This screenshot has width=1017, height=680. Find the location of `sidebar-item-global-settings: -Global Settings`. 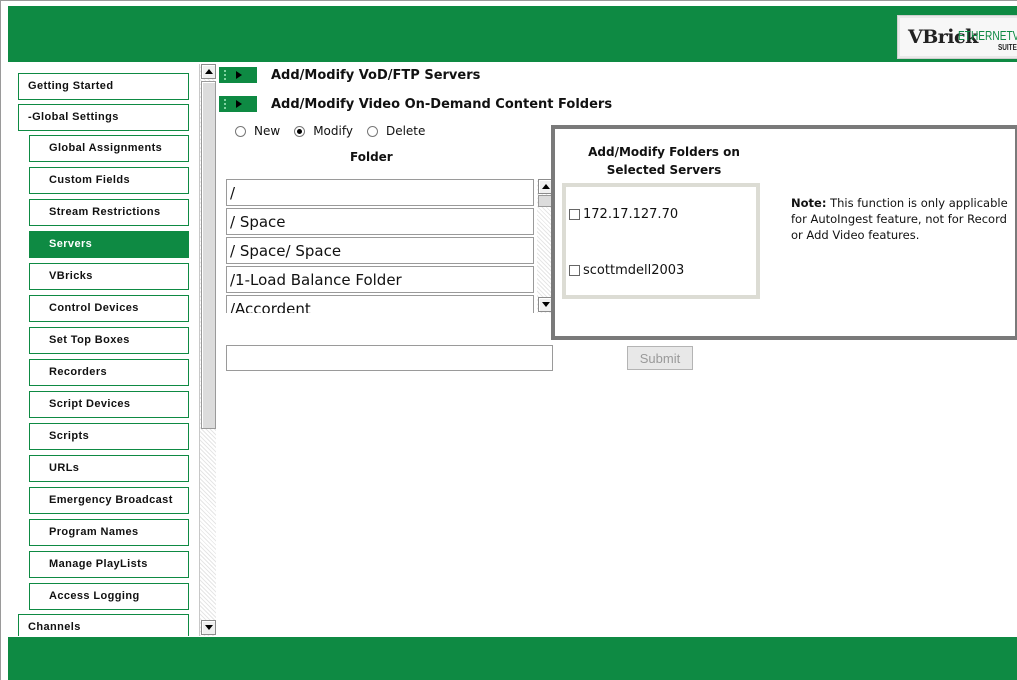

sidebar-item-global-settings: -Global Settings is located at coordinates (103, 117).